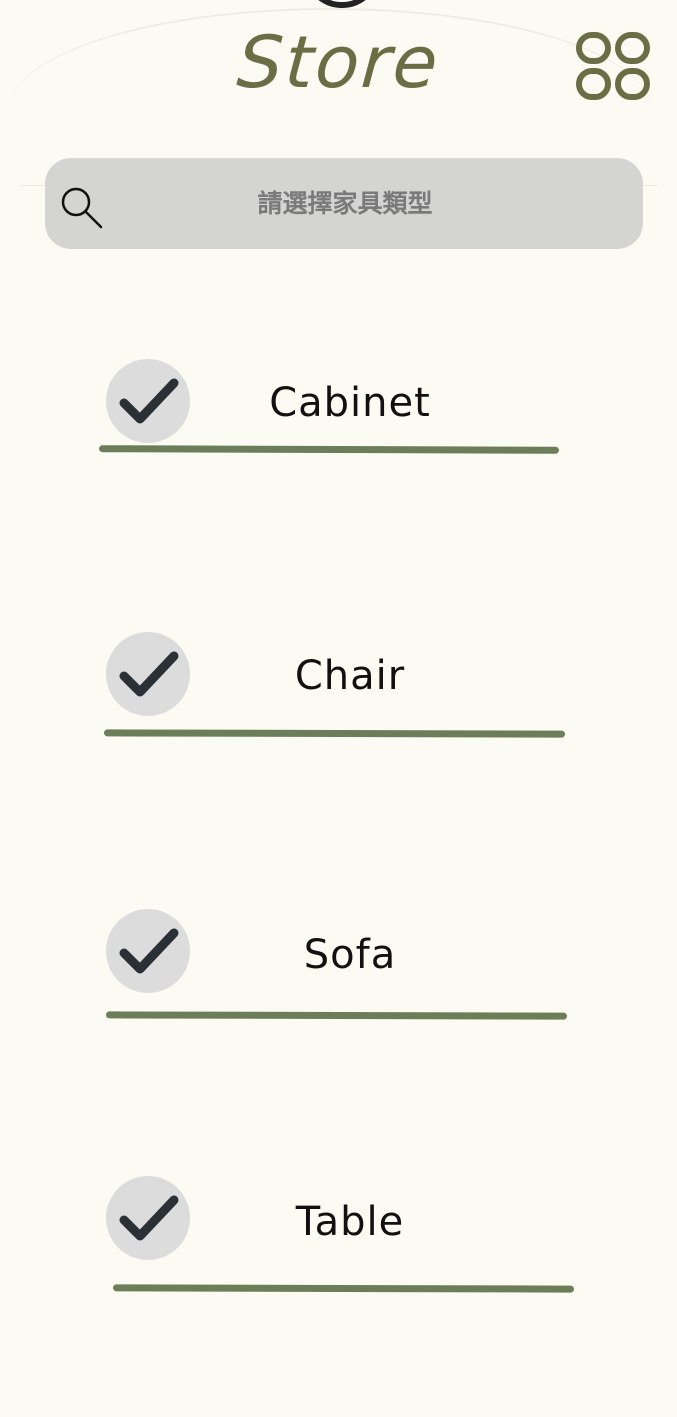 The width and height of the screenshot is (677, 1417). Describe the element at coordinates (342, 4) in the screenshot. I see `top-decoration` at that location.